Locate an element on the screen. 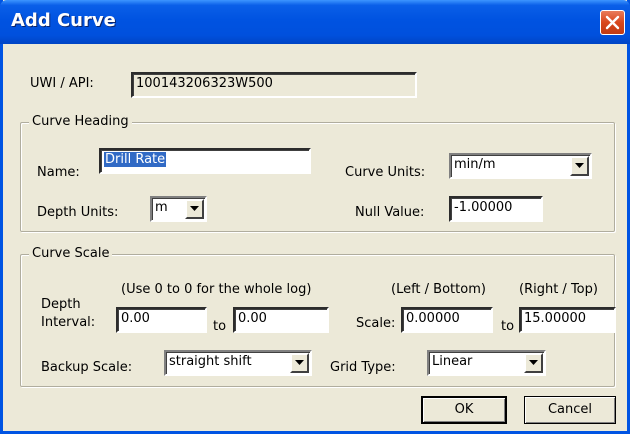 This screenshot has height=434, width=630. backup-scale-value: straight shift is located at coordinates (210, 361).